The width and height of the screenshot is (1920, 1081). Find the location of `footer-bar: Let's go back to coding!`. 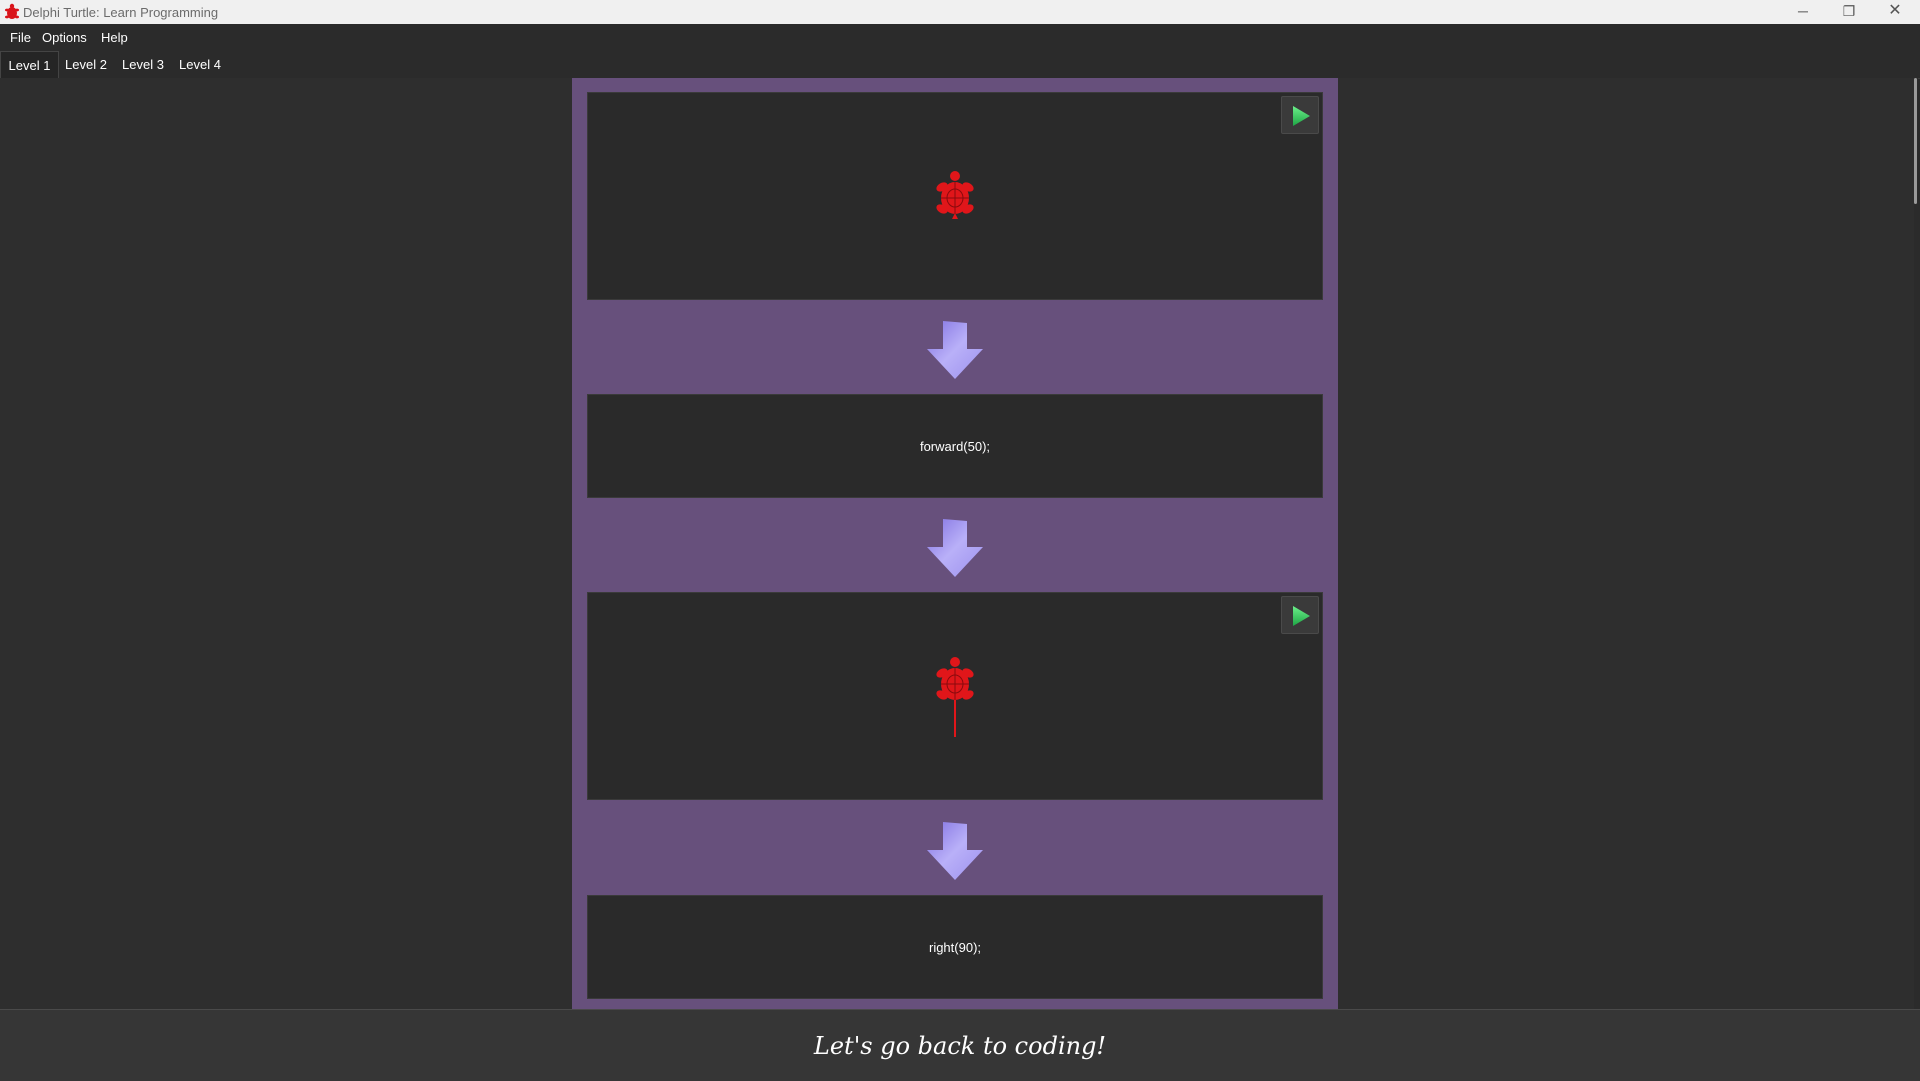

footer-bar: Let's go back to coding! is located at coordinates (960, 1045).